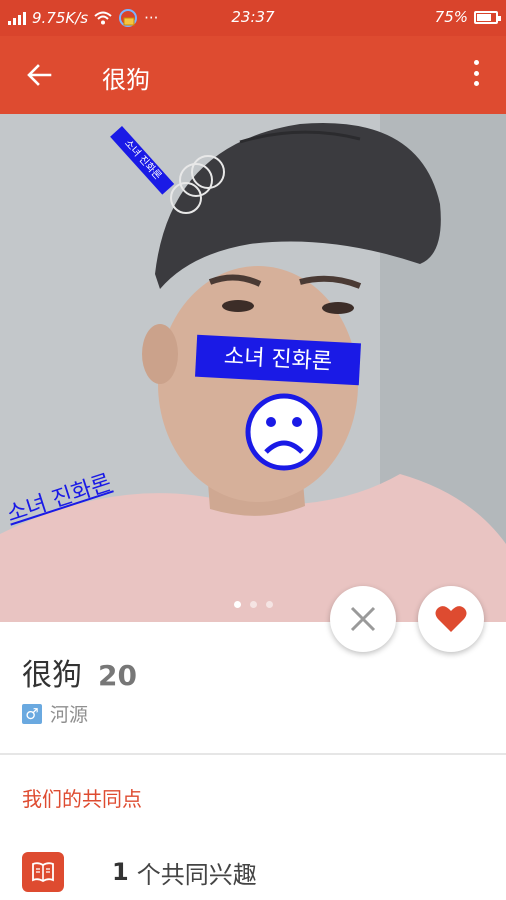 The width and height of the screenshot is (506, 900). What do you see at coordinates (69, 715) in the screenshot?
I see `profile-location: 河源` at bounding box center [69, 715].